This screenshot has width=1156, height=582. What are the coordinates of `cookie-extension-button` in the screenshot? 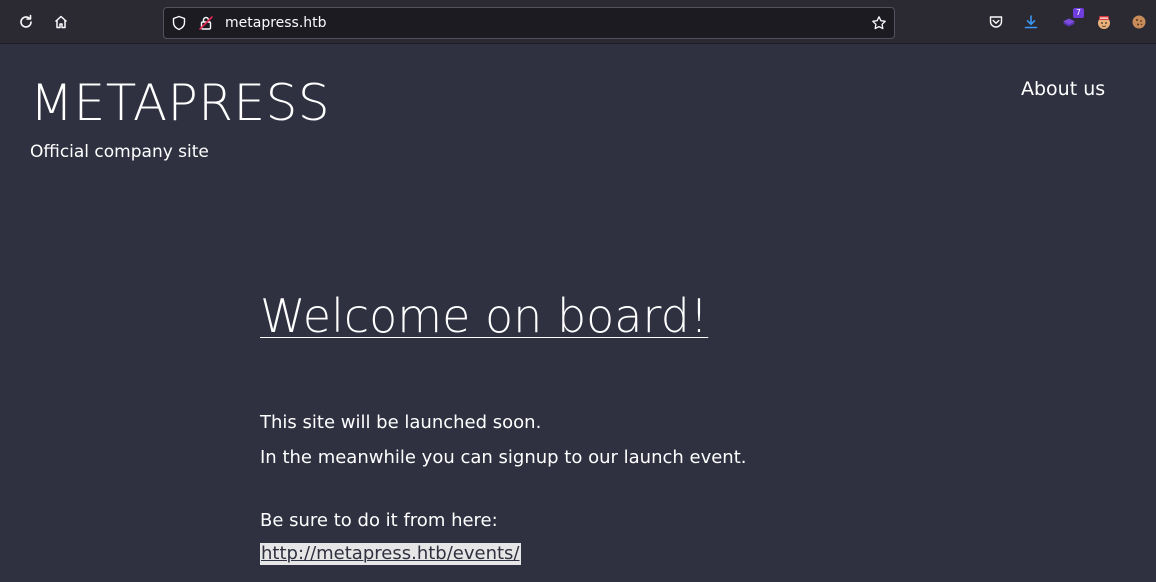 It's located at (1139, 22).